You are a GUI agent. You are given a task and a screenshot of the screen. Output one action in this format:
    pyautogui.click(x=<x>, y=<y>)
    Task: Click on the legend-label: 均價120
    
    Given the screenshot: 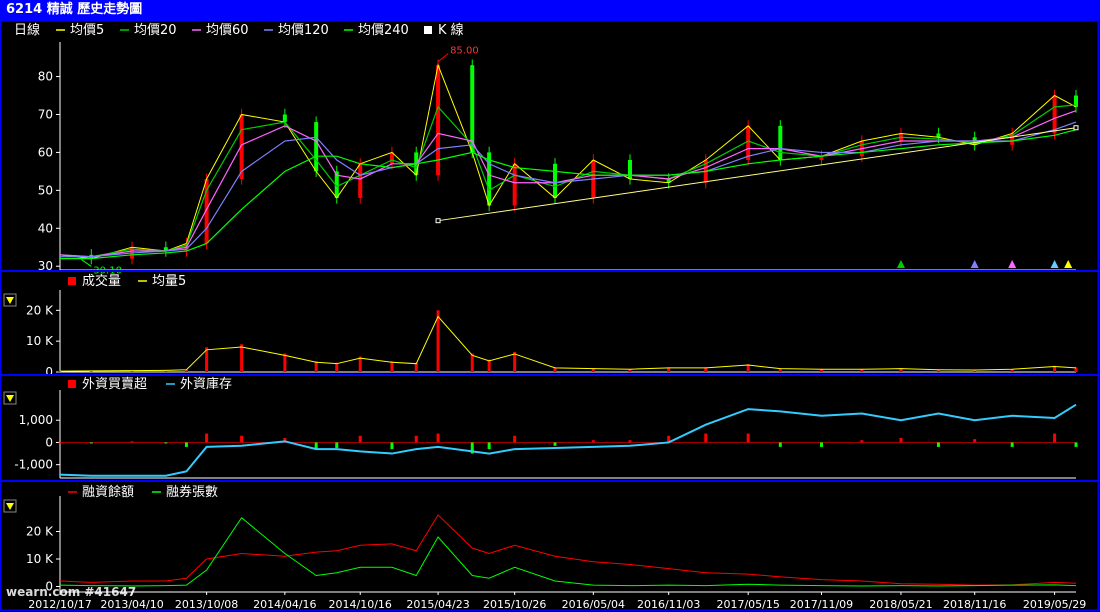 What is the action you would take?
    pyautogui.click(x=303, y=30)
    